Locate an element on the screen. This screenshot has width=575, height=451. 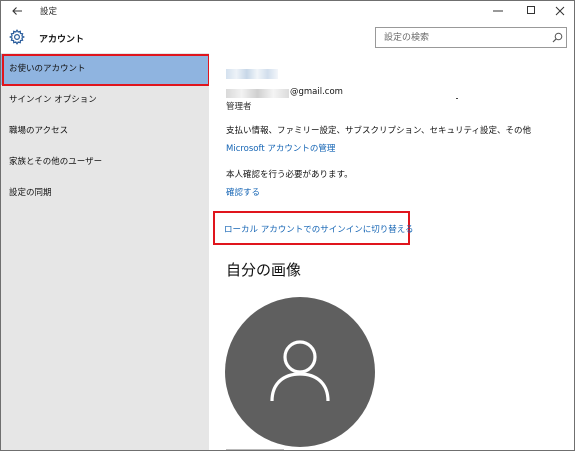
manage-microsoft-account-link: Microsoft アカウントの管理 is located at coordinates (280, 148).